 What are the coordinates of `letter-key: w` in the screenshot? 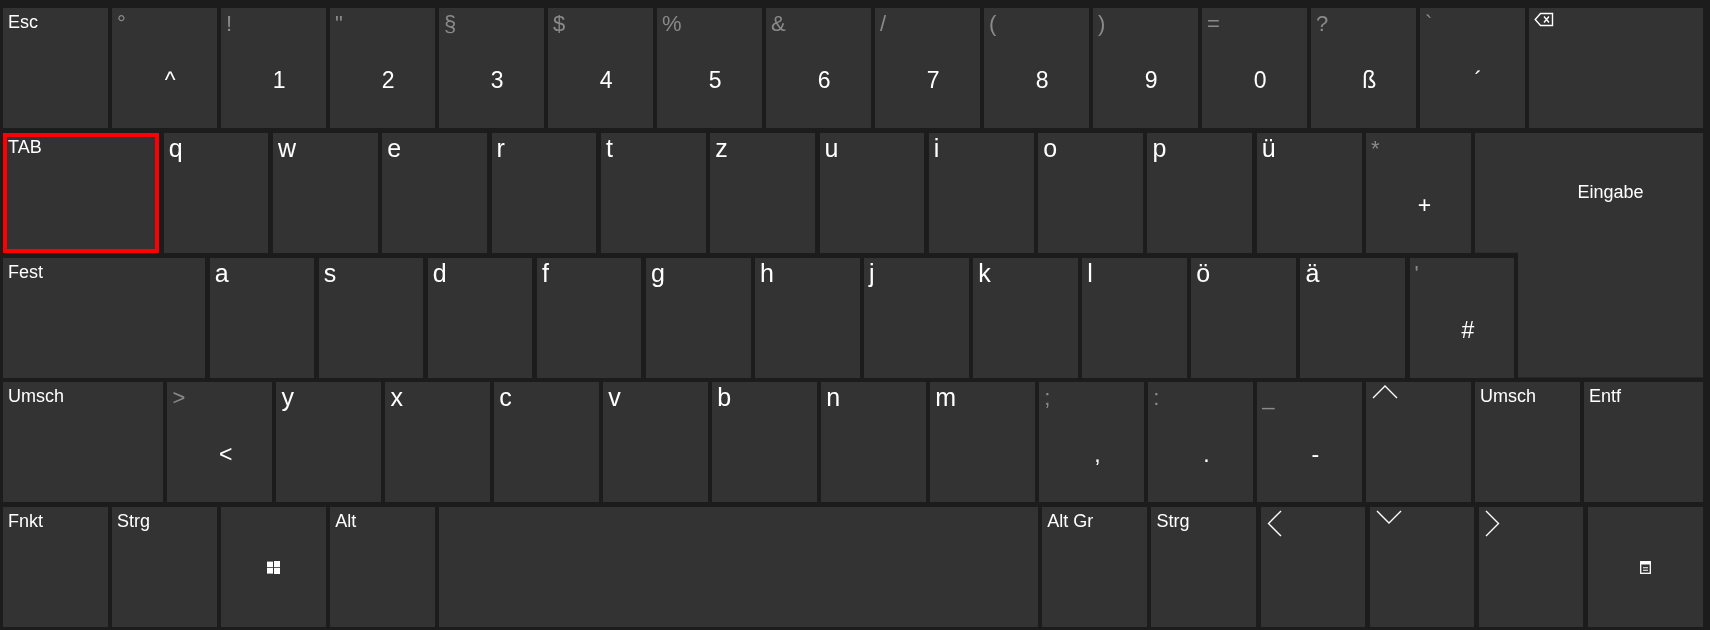 It's located at (325, 192).